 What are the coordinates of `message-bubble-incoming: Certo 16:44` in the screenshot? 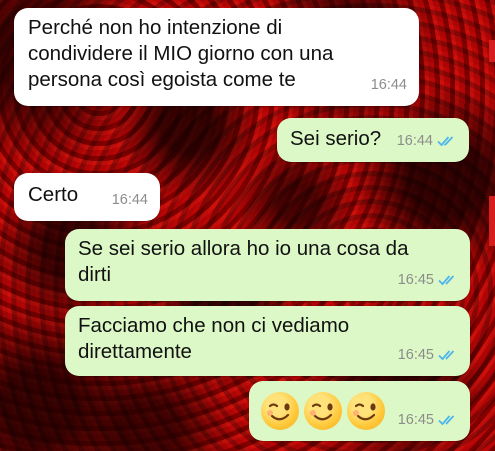 It's located at (87, 197).